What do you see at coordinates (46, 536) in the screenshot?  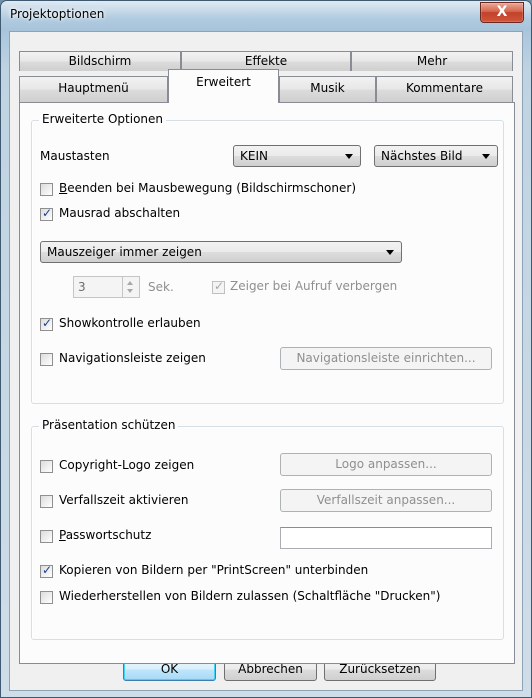 I see `password-checkbox` at bounding box center [46, 536].